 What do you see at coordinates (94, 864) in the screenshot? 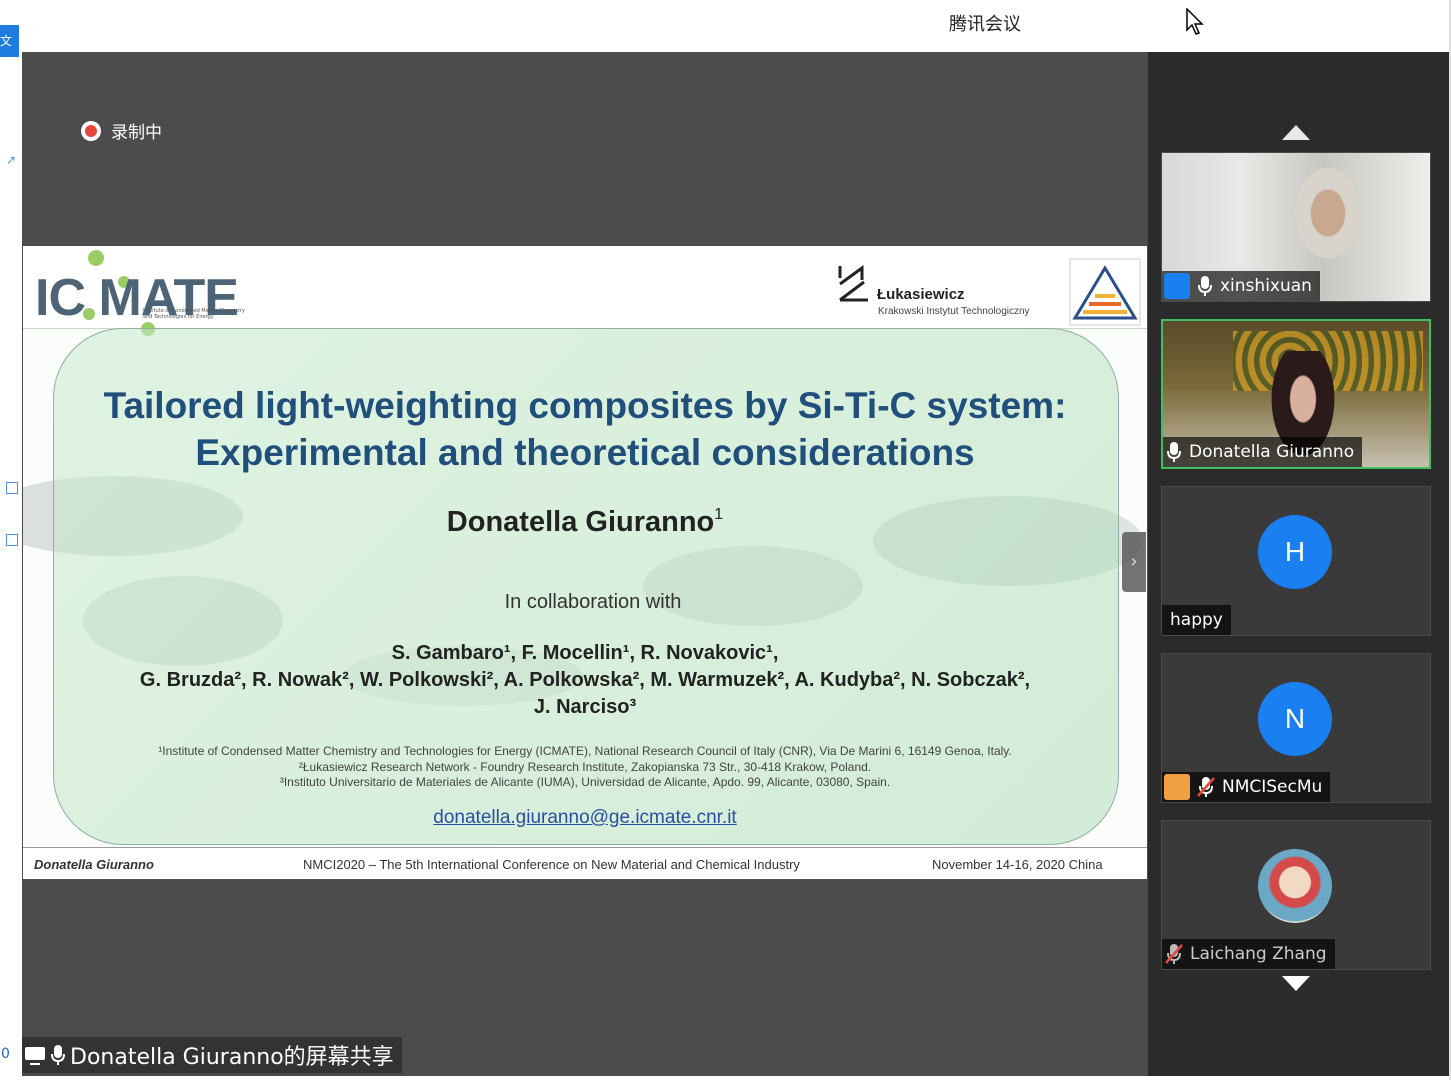
I see `footer-author: Donatella Giuranno` at bounding box center [94, 864].